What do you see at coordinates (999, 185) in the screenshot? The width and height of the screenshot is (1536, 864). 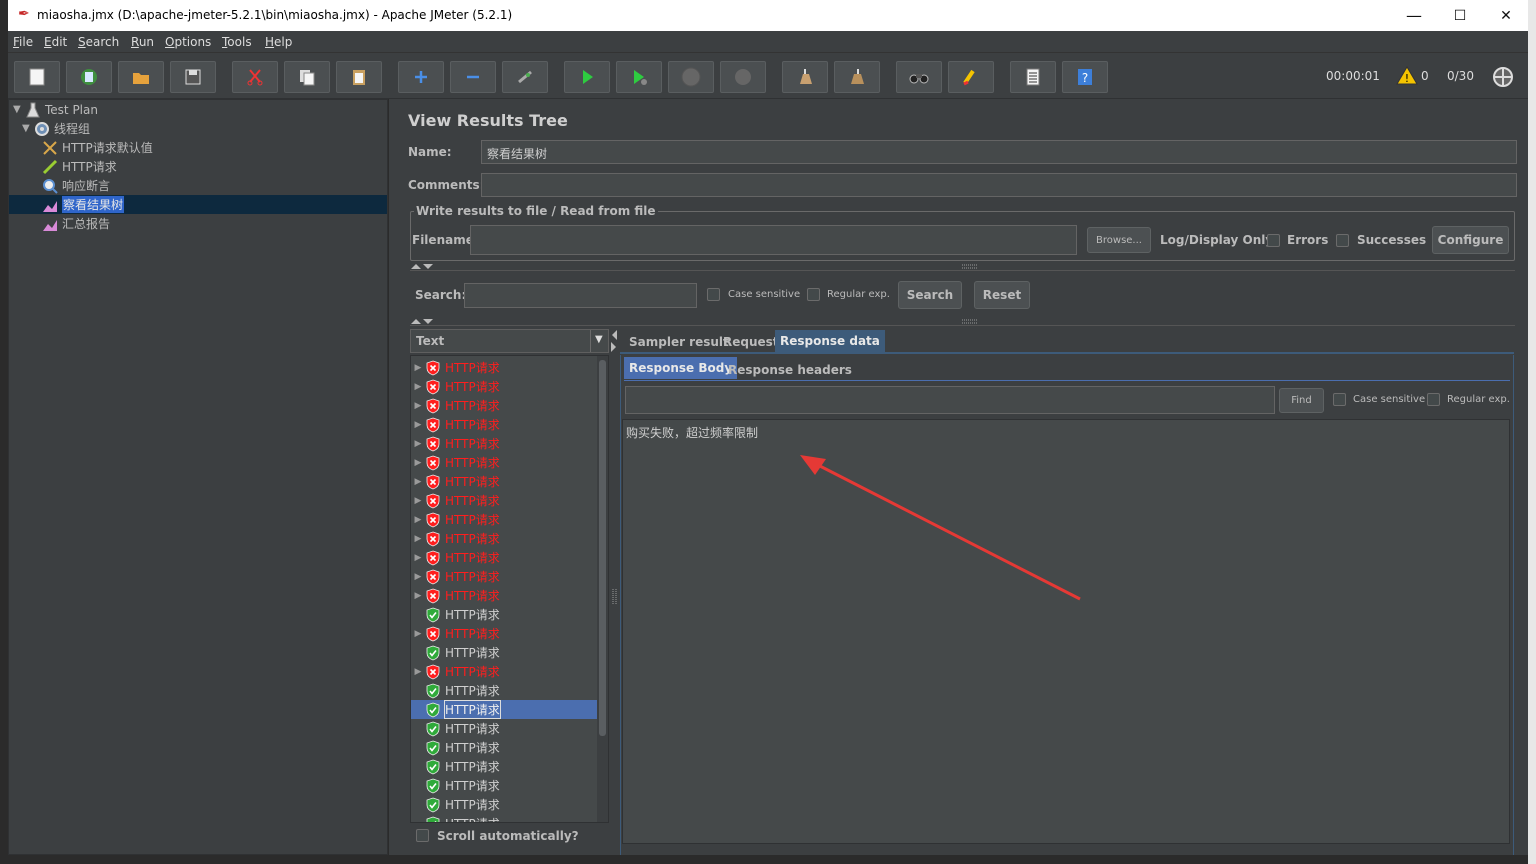 I see `comments-field` at bounding box center [999, 185].